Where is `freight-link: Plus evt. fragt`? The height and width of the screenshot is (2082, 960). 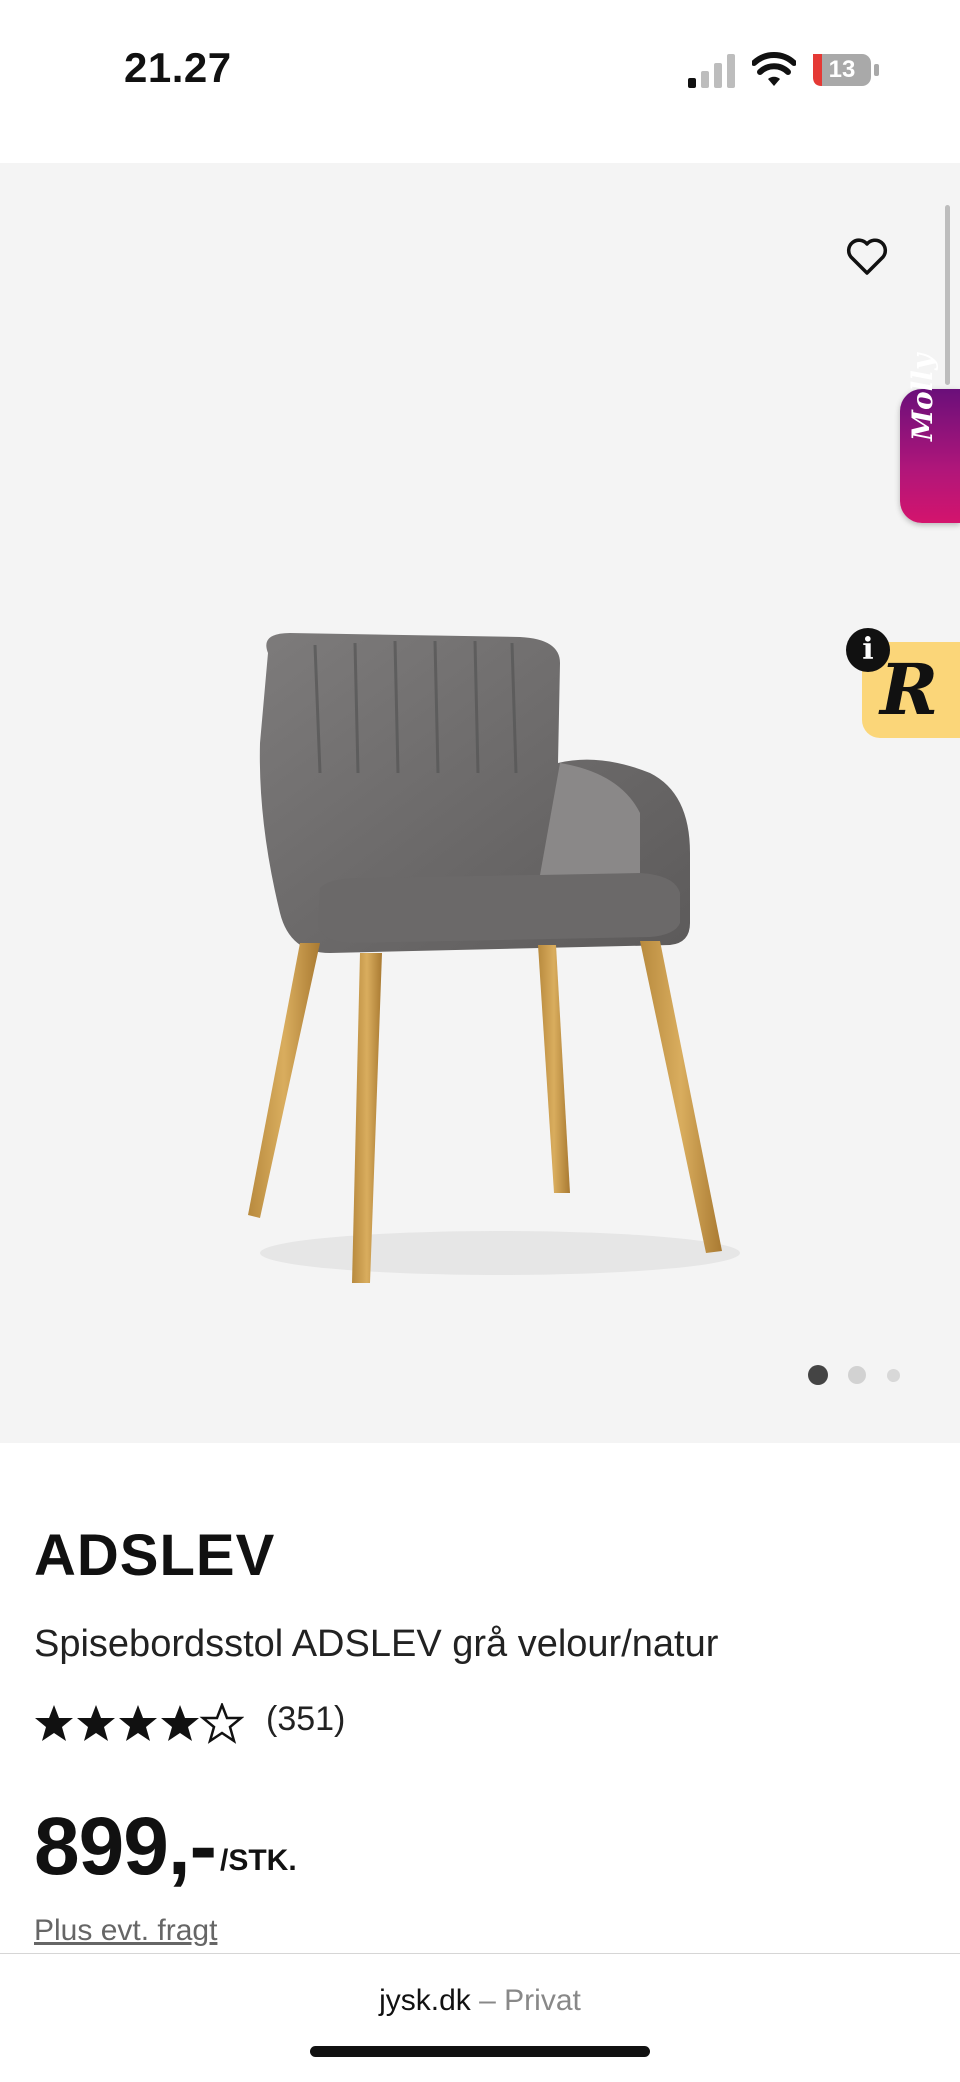 freight-link: Plus evt. fragt is located at coordinates (125, 1931).